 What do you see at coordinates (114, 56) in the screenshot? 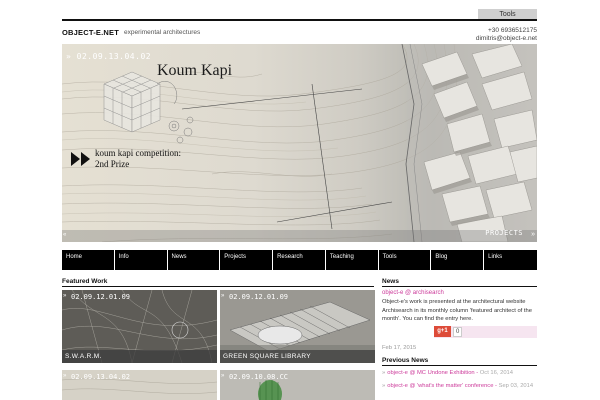
I see `hero-date-text: 02.09.13.04.02` at bounding box center [114, 56].